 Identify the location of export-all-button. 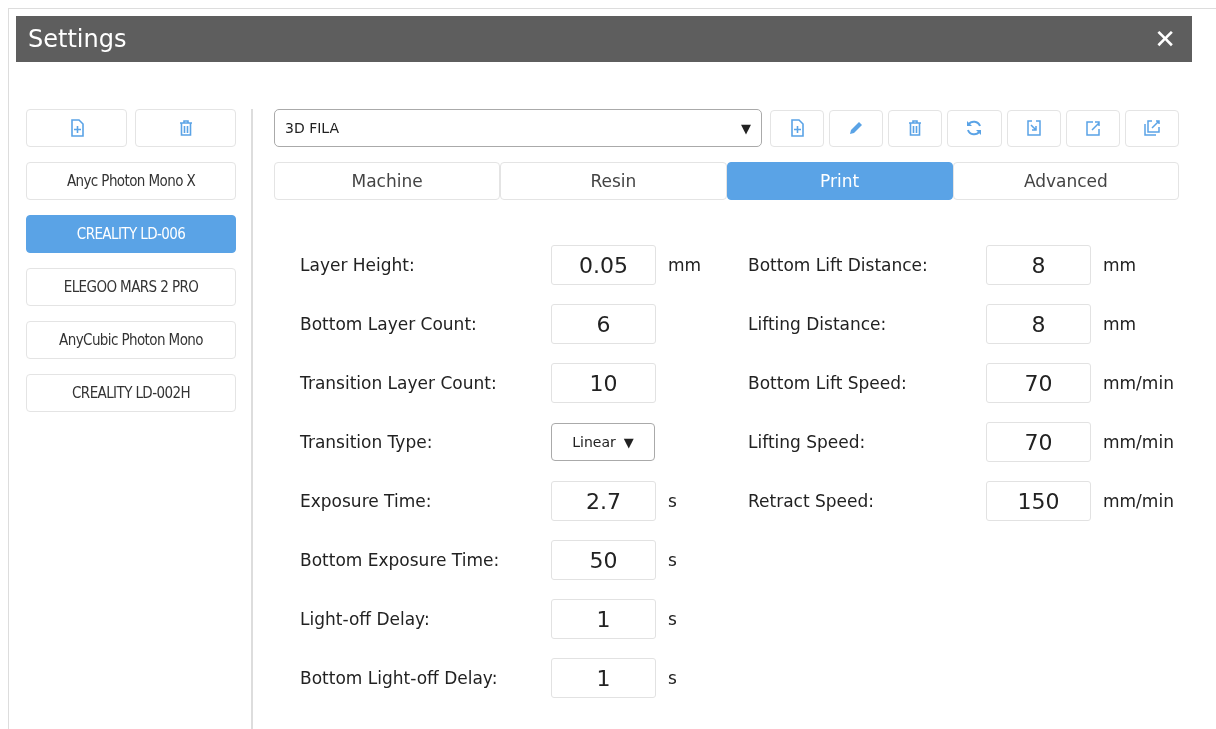
(1151, 128).